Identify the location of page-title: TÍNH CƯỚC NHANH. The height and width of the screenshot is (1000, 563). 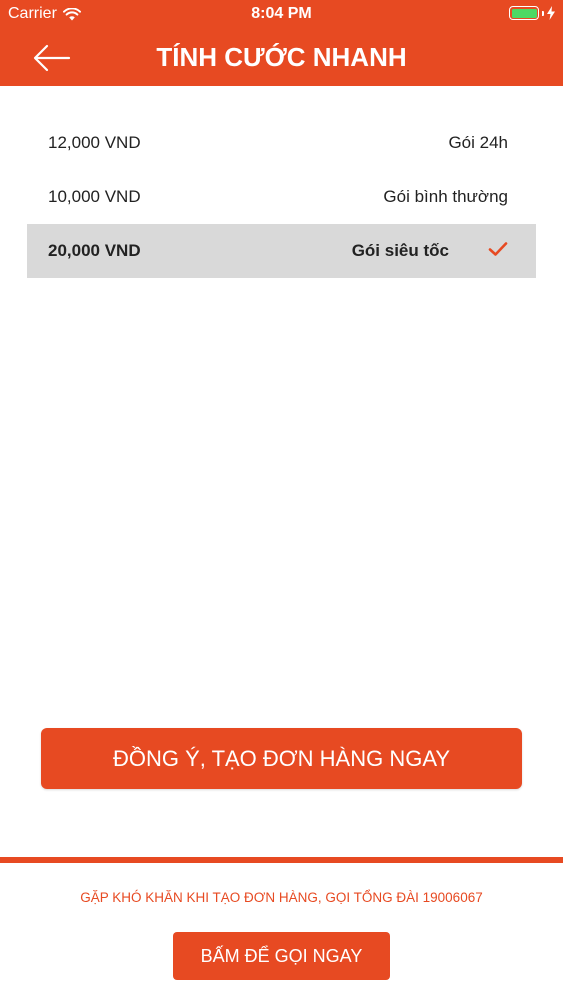
(281, 57).